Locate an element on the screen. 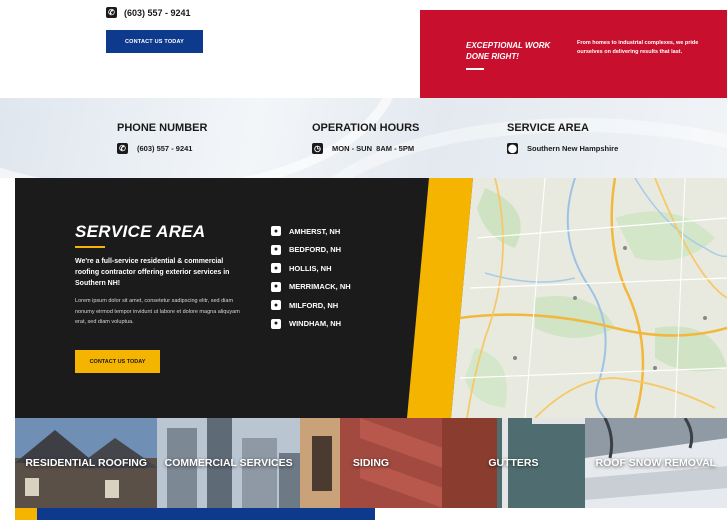  town-item: ● MERRIMACK, NH is located at coordinates (311, 287).